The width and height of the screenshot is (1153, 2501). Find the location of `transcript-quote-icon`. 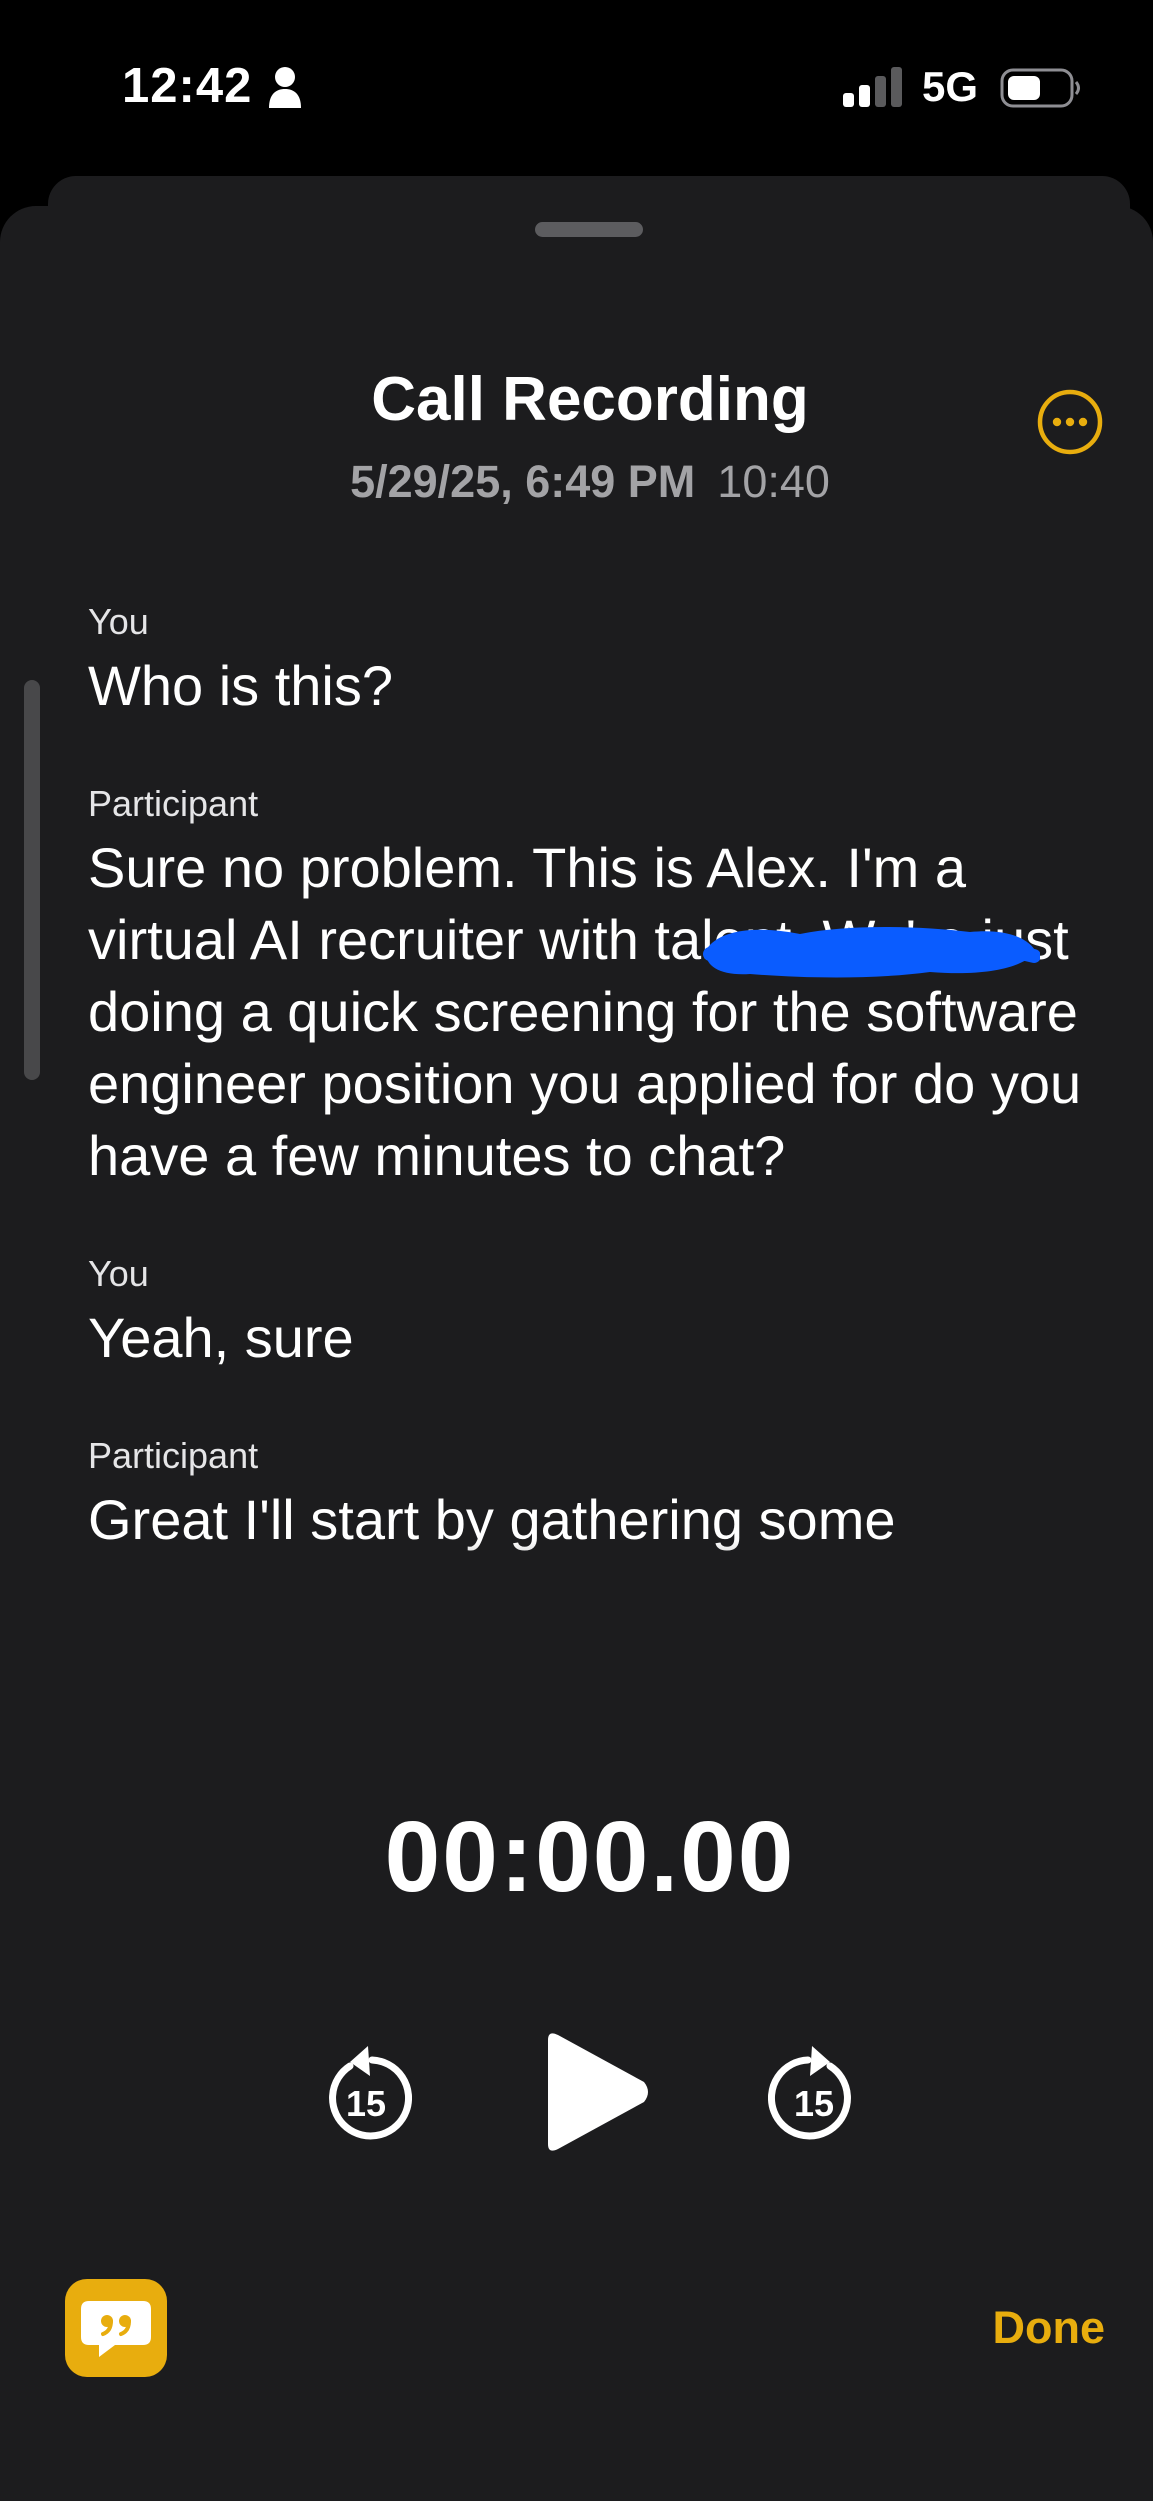

transcript-quote-icon is located at coordinates (116, 2329).